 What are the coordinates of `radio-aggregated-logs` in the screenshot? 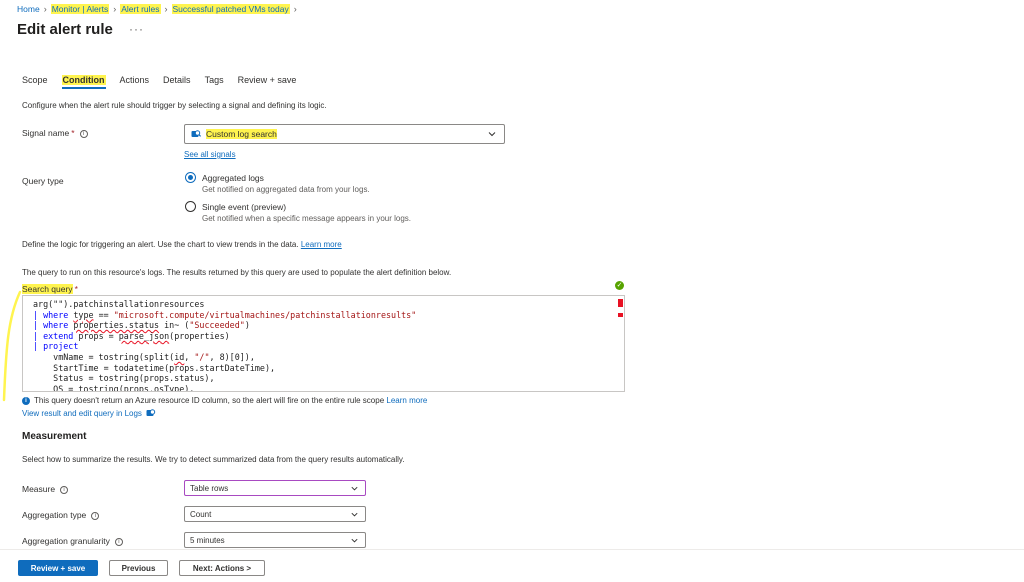 It's located at (190, 178).